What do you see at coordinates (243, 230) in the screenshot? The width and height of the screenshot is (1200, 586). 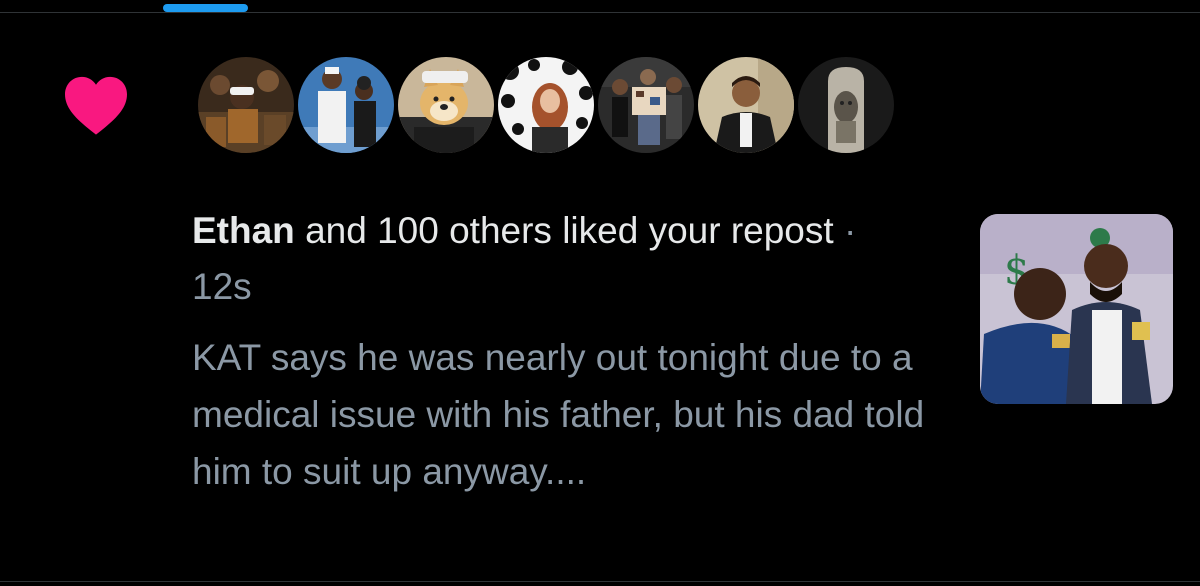 I see `liker-name: Ethan` at bounding box center [243, 230].